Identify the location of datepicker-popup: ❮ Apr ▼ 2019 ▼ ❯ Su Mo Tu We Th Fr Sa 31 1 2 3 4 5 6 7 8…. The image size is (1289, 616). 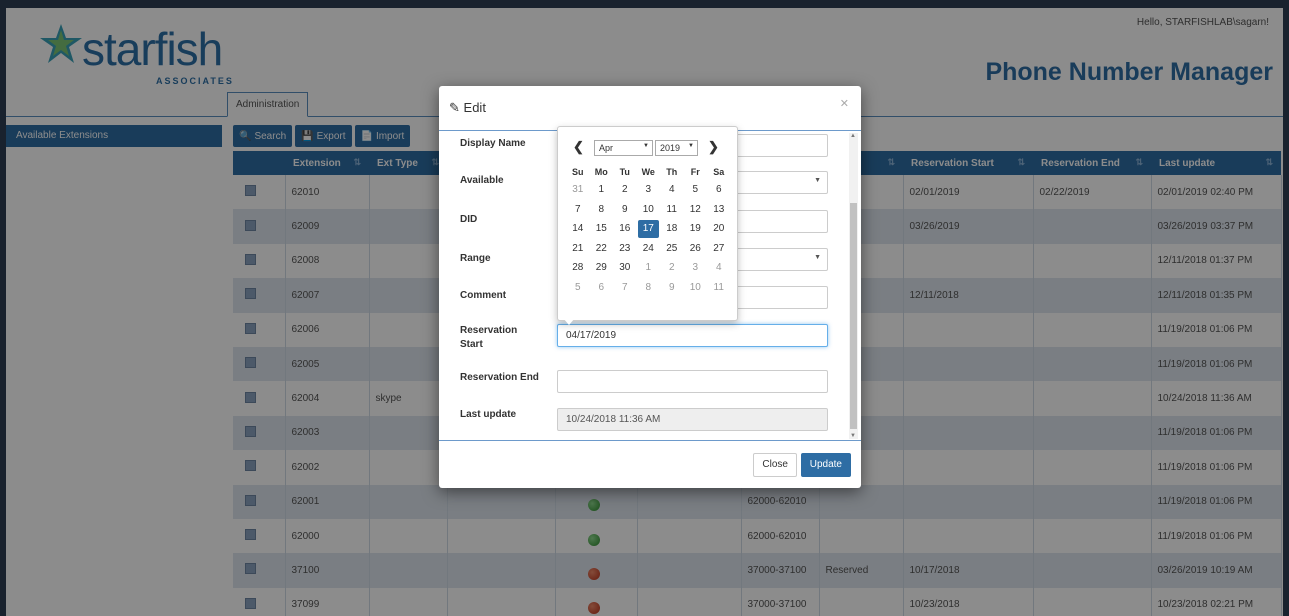
(647, 223).